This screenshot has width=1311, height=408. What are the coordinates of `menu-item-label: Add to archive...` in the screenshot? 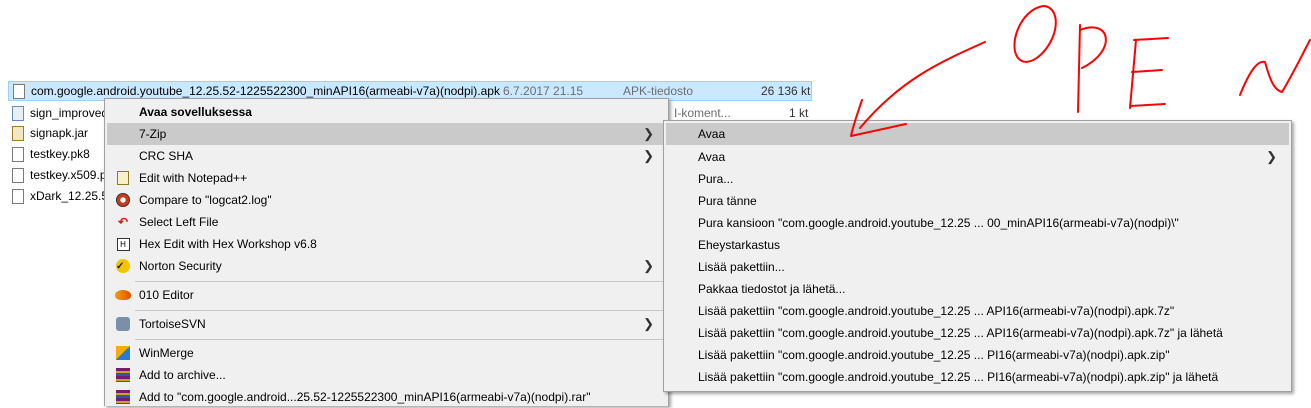 It's located at (182, 375).